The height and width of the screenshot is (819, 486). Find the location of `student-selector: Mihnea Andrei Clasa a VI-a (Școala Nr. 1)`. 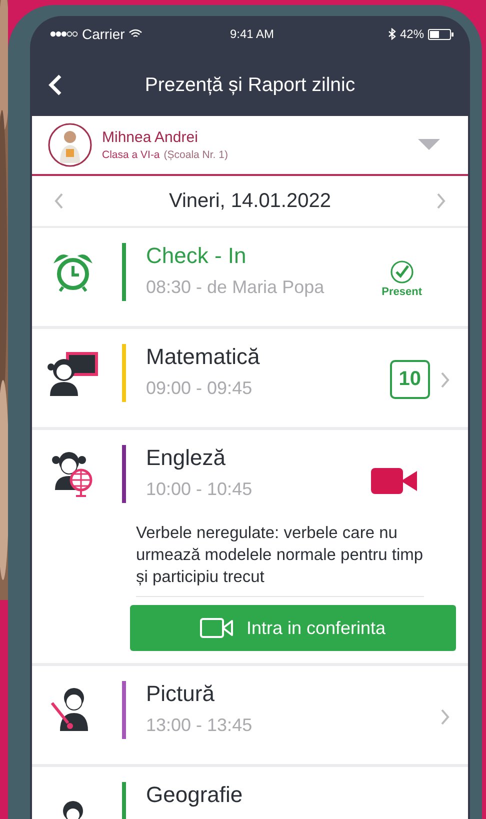

student-selector: Mihnea Andrei Clasa a VI-a (Școala Nr. 1) is located at coordinates (250, 146).